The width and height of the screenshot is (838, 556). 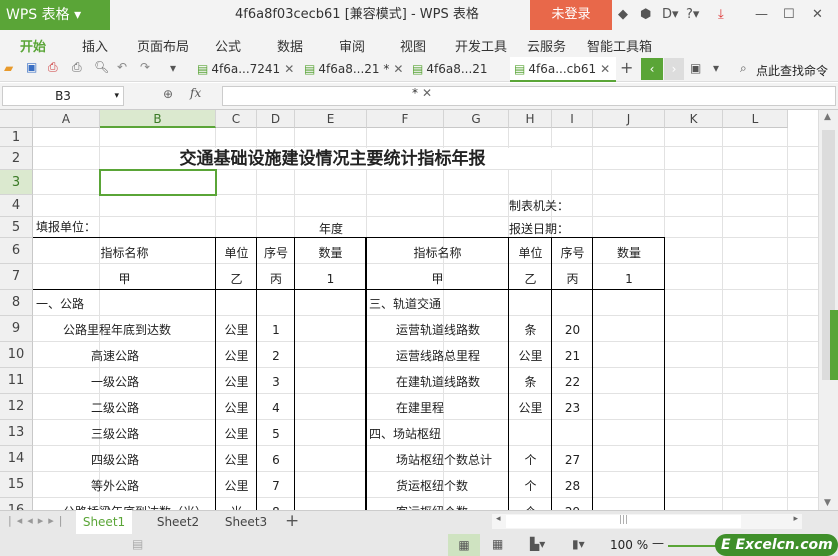 What do you see at coordinates (276, 505) in the screenshot?
I see `left-item-seq: 8` at bounding box center [276, 505].